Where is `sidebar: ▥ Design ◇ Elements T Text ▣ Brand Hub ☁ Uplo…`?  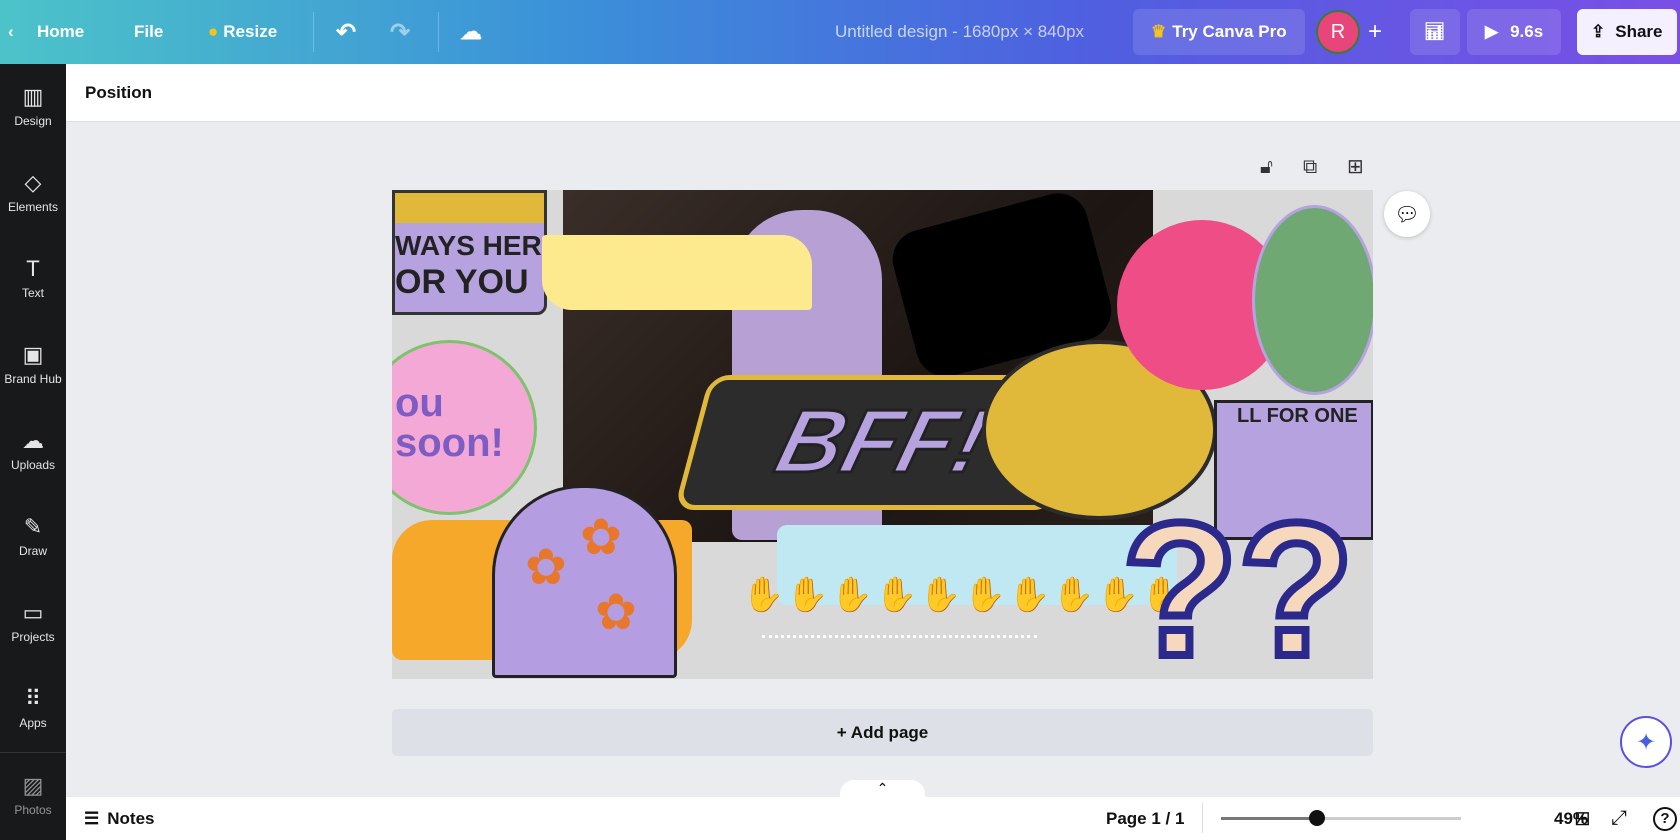
sidebar: ▥ Design ◇ Elements T Text ▣ Brand Hub ☁ Uplo… is located at coordinates (33, 452).